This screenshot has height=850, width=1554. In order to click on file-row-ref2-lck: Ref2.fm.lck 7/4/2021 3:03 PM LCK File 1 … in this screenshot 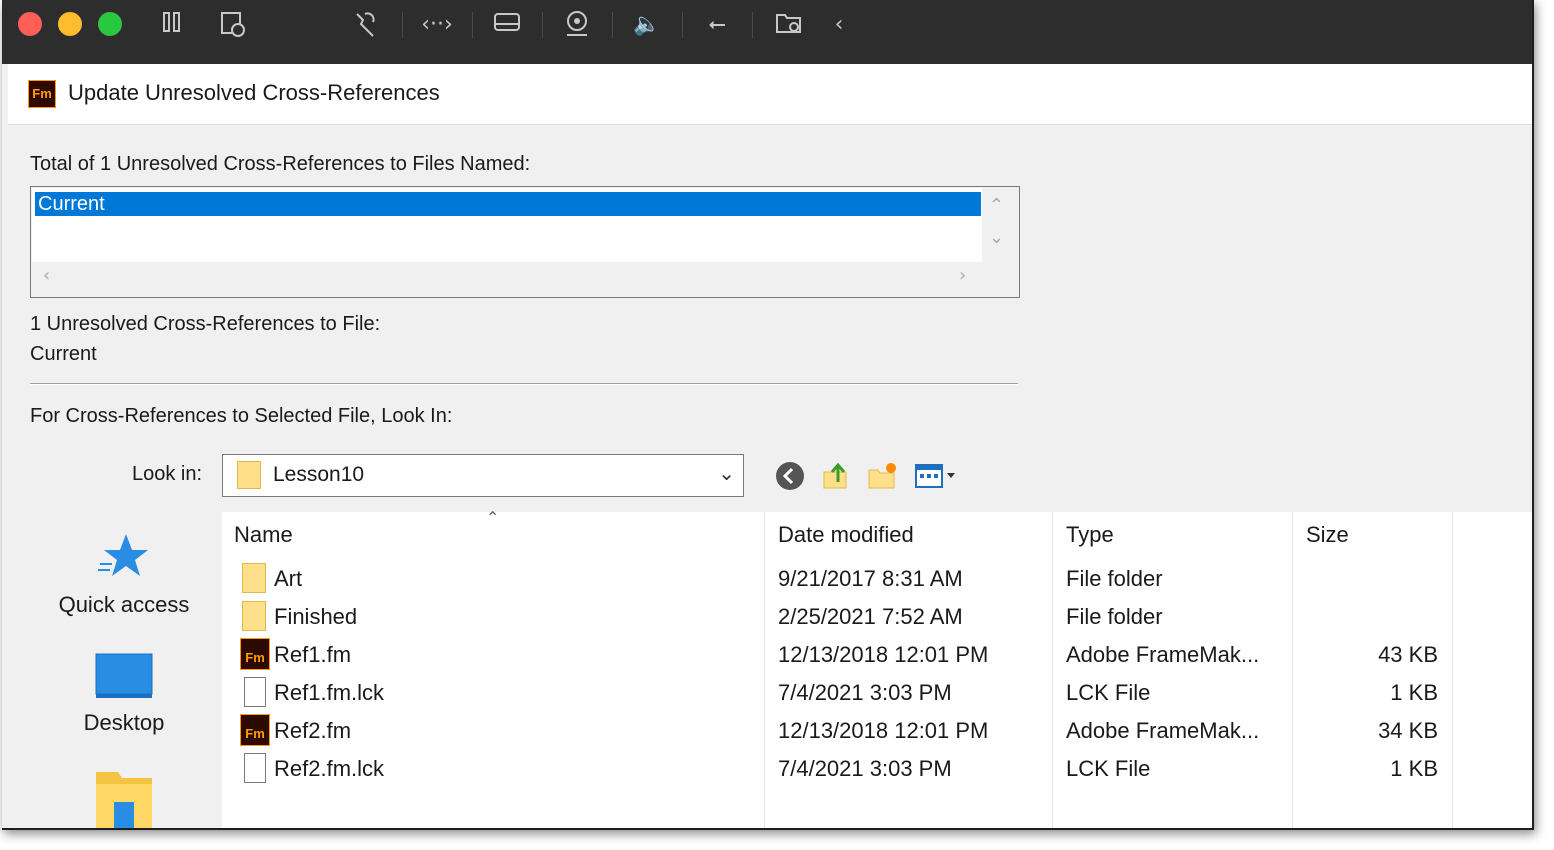, I will do `click(877, 769)`.